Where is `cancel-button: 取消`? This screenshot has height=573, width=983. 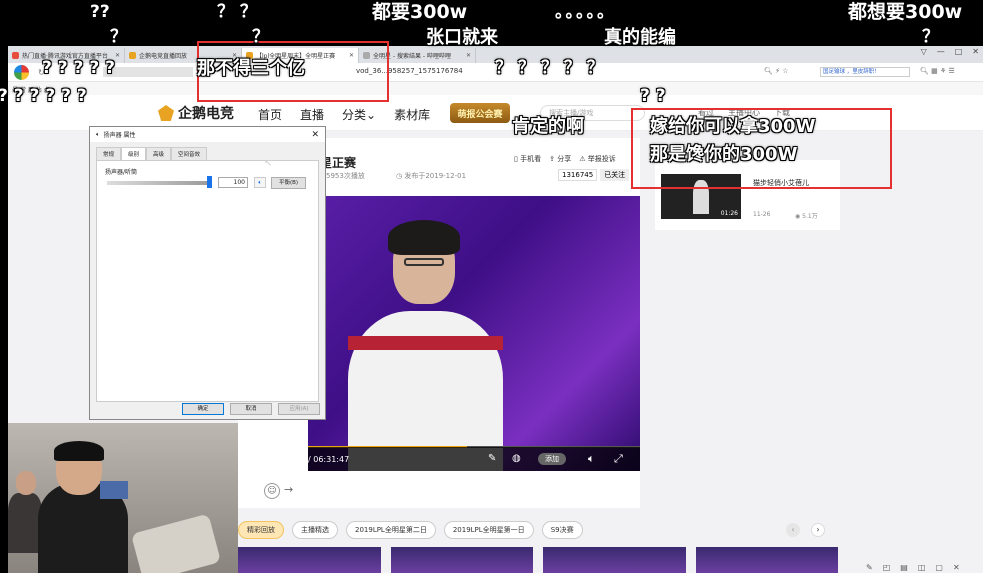
cancel-button: 取消 is located at coordinates (251, 409).